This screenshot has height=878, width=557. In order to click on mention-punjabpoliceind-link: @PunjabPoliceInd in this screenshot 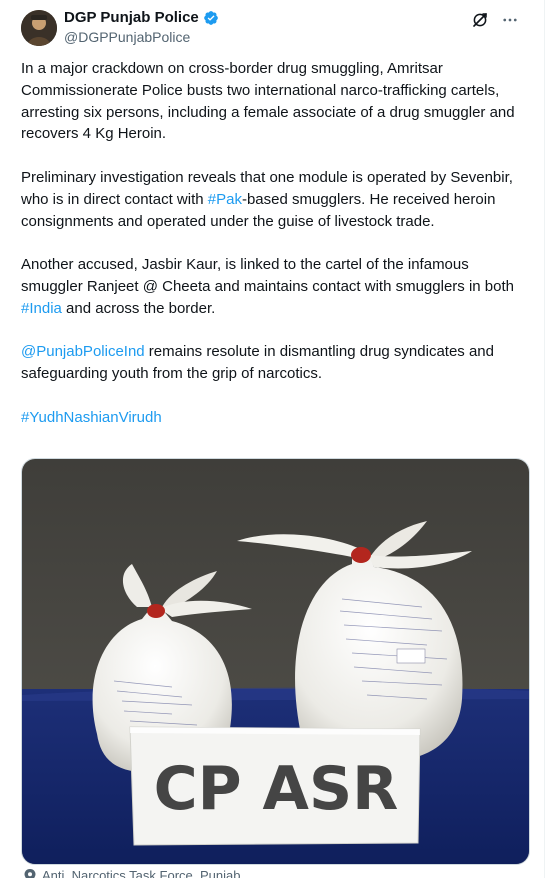, I will do `click(83, 351)`.